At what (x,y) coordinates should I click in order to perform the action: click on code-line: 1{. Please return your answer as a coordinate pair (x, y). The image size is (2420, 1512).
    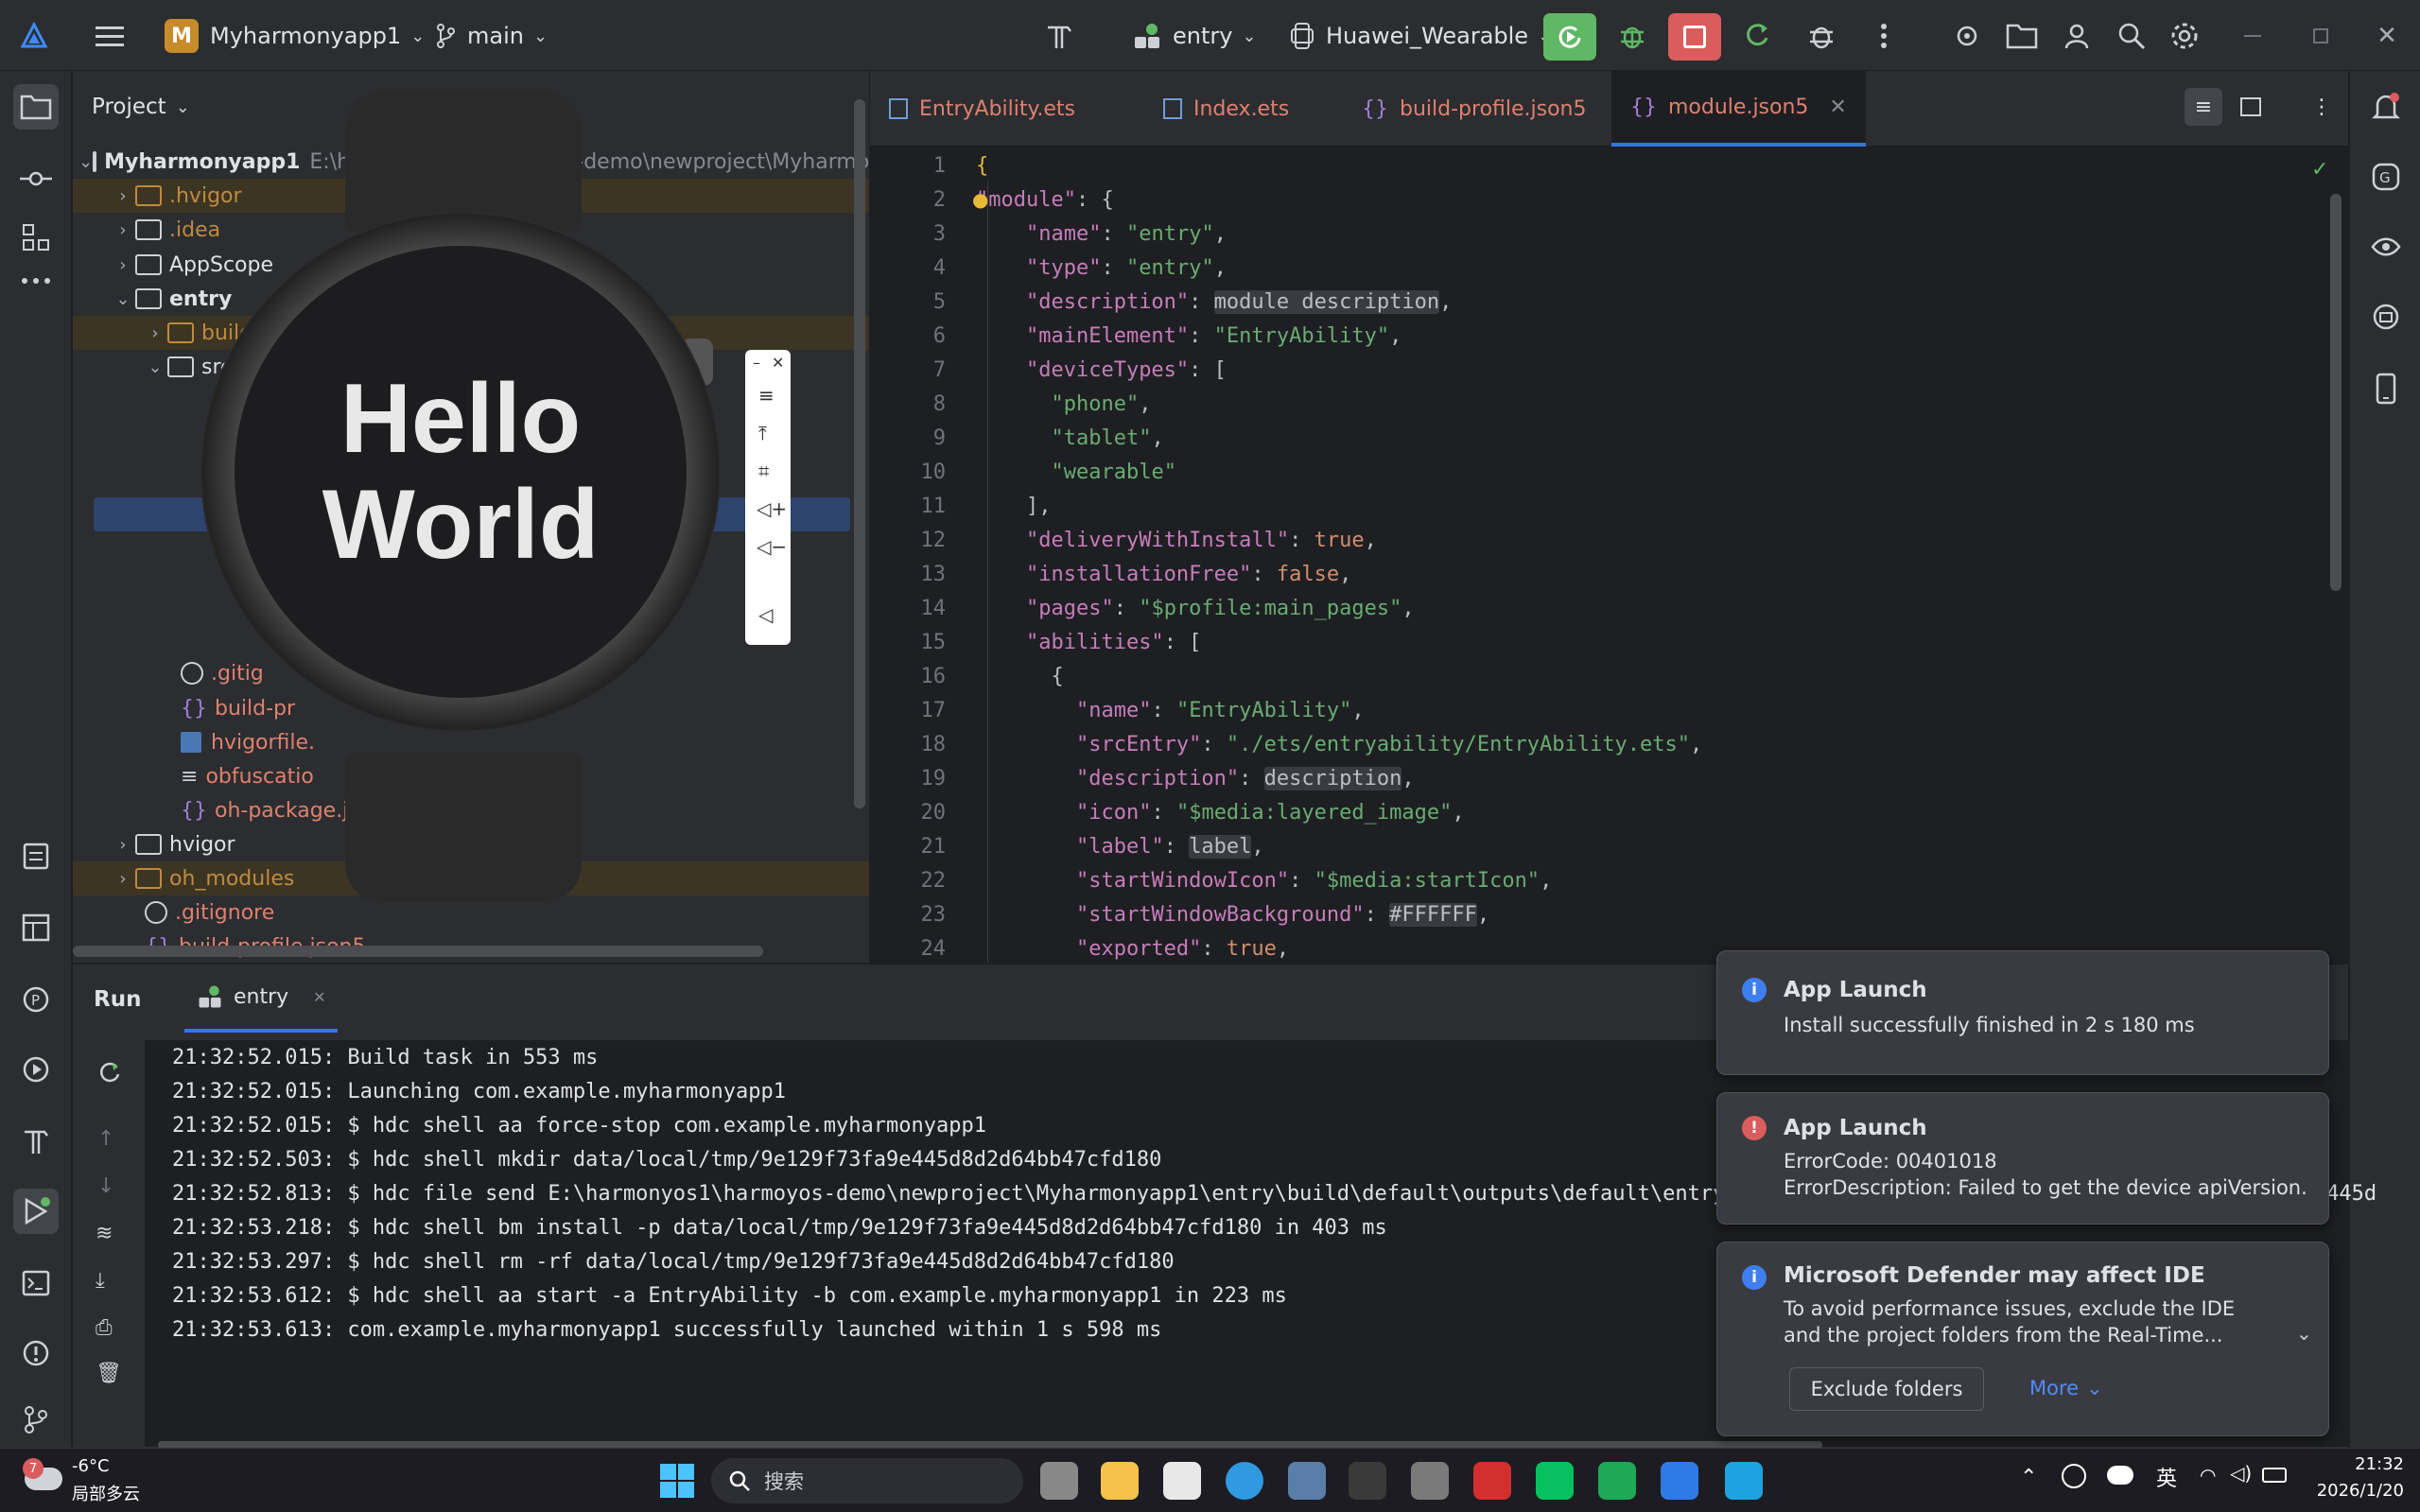
    Looking at the image, I should click on (1598, 165).